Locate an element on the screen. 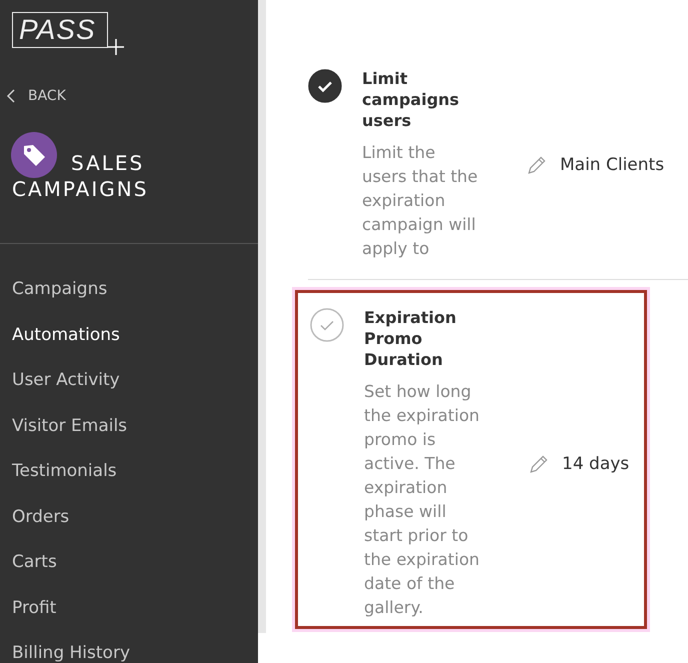 This screenshot has height=663, width=688. nav-item: Automations is located at coordinates (66, 335).